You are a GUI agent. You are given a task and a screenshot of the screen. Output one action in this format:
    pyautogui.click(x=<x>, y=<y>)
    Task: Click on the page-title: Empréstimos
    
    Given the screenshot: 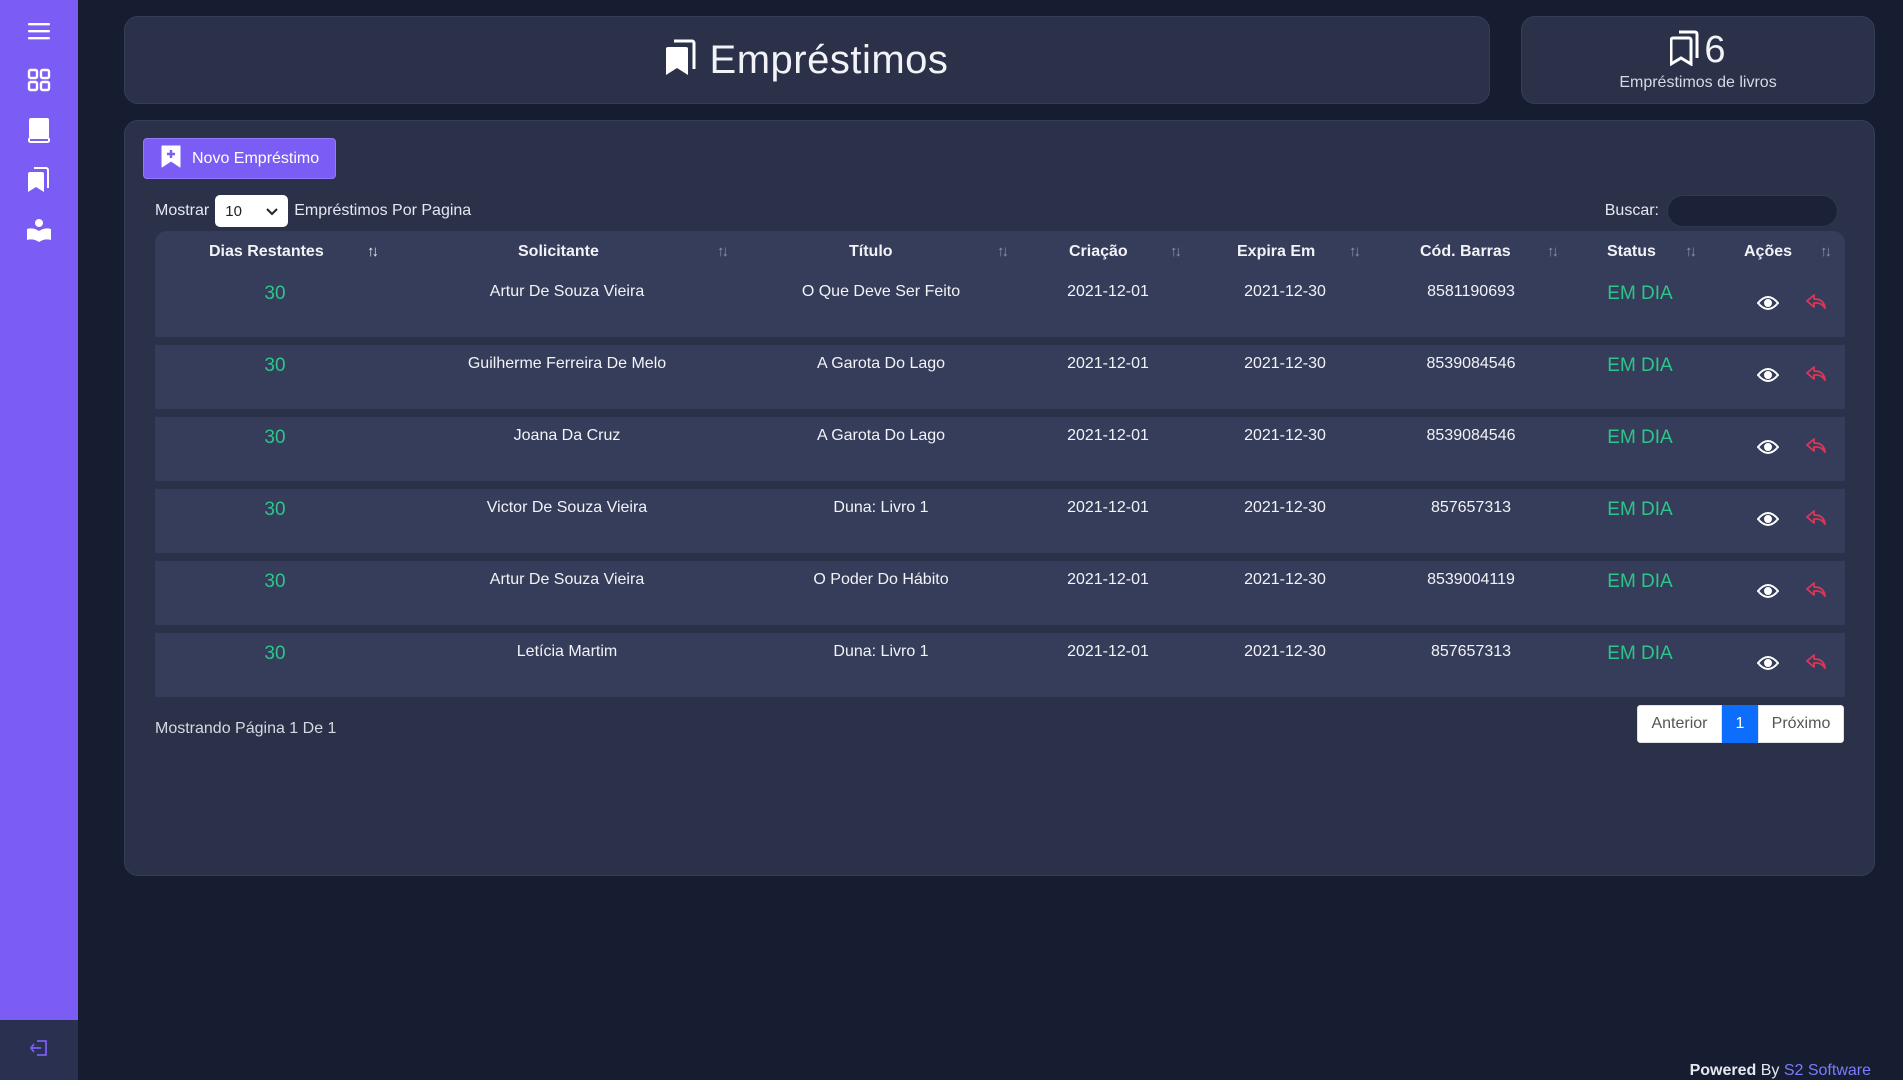 What is the action you would take?
    pyautogui.click(x=829, y=59)
    